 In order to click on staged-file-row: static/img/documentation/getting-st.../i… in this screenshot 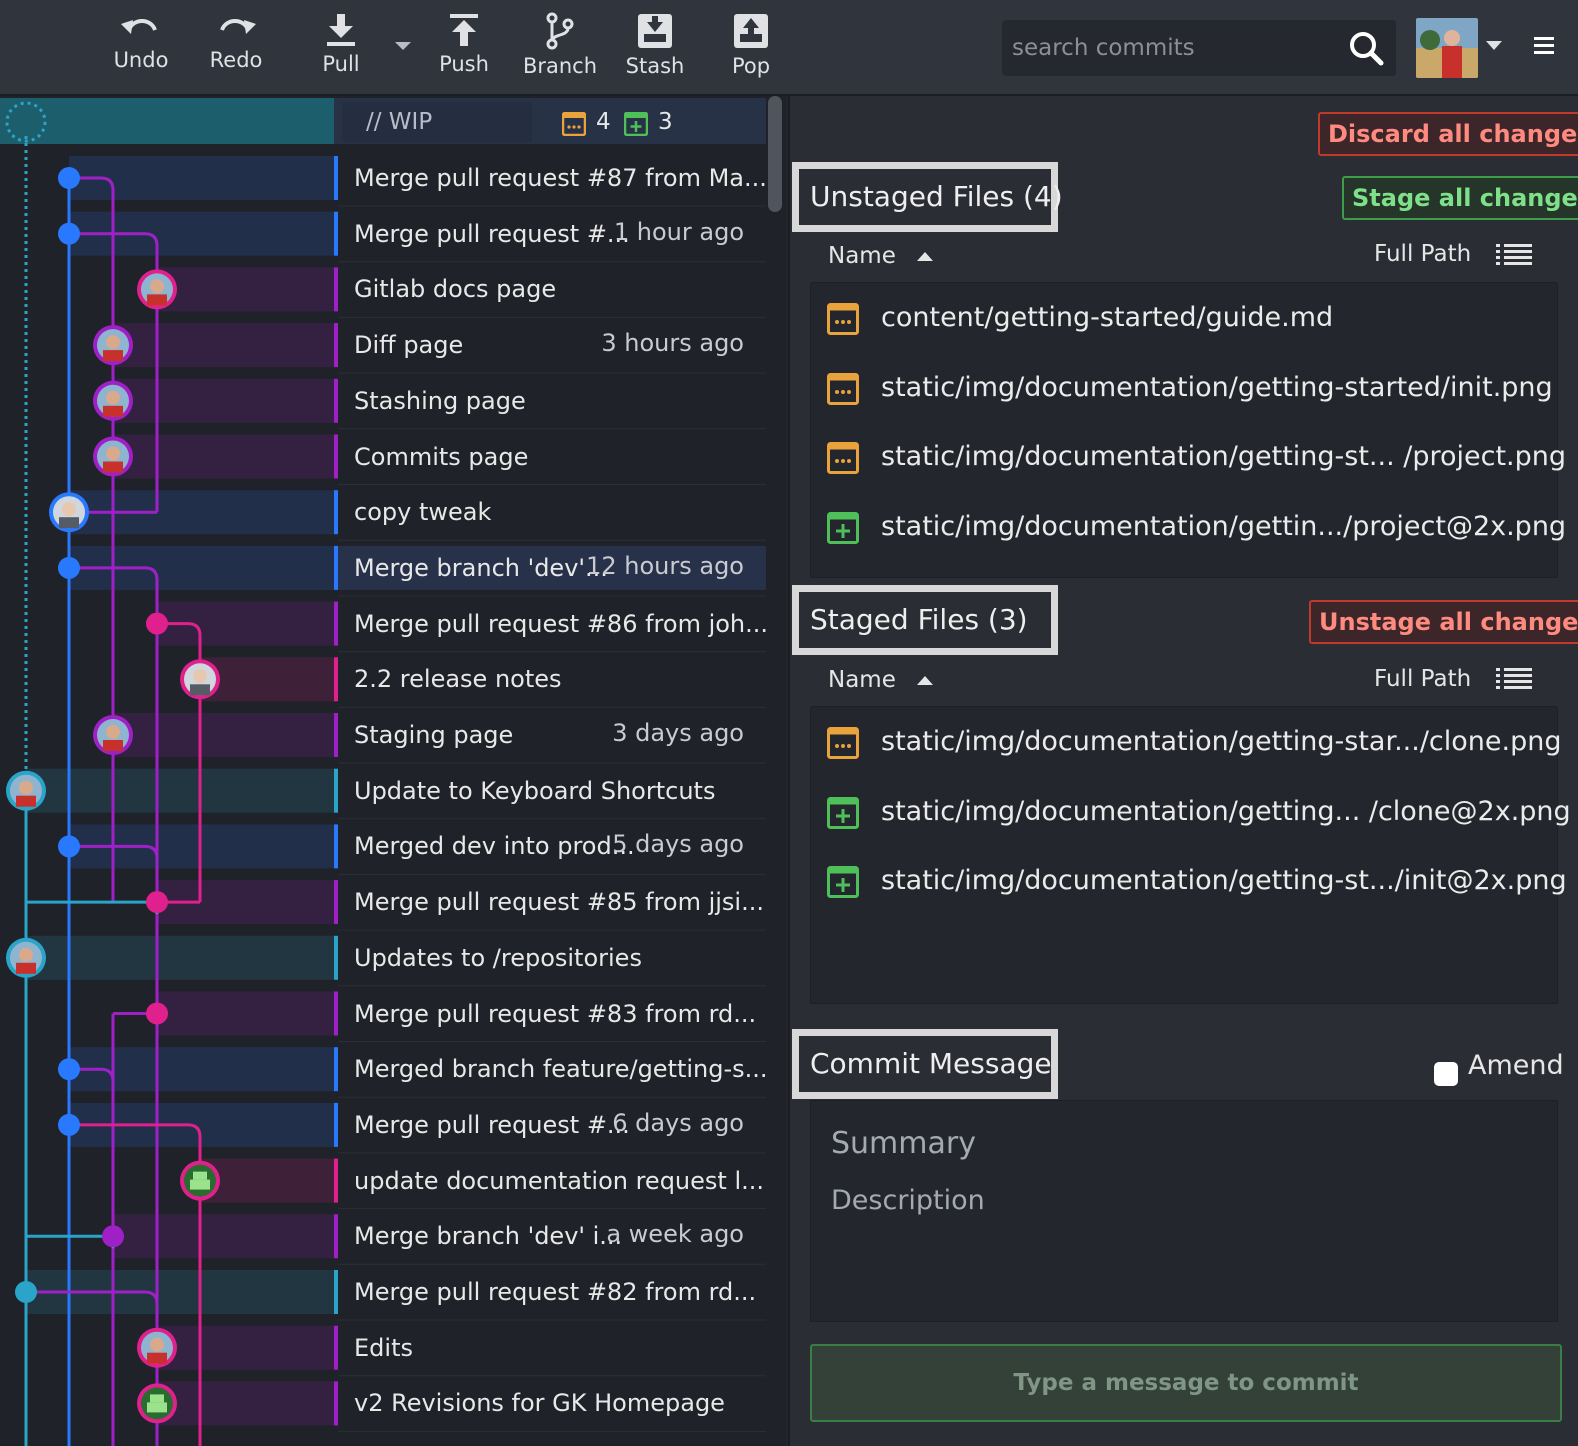, I will do `click(1189, 880)`.